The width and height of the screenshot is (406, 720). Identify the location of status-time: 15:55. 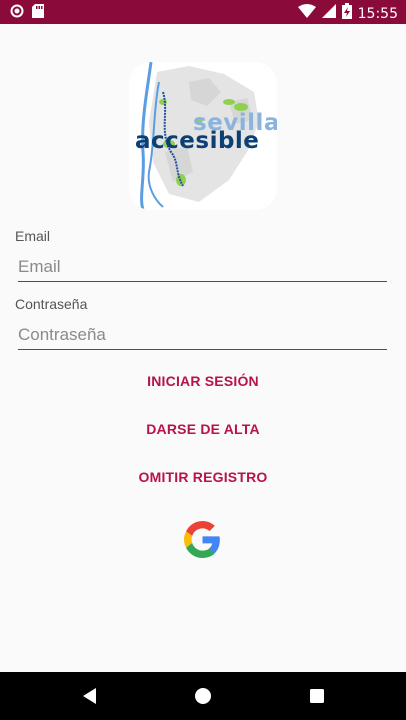
(377, 13).